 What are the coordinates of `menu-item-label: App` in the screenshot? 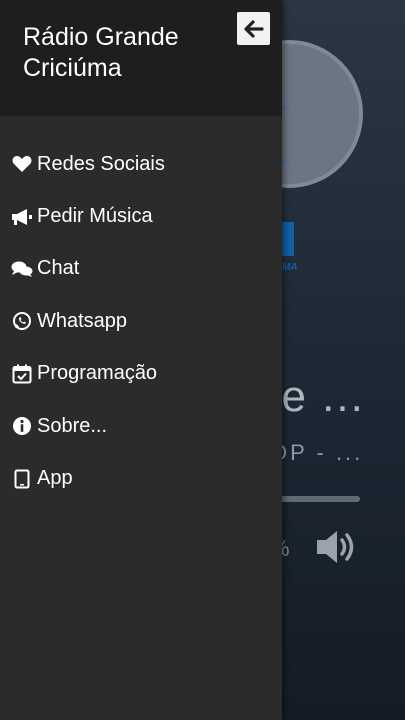 It's located at (55, 478).